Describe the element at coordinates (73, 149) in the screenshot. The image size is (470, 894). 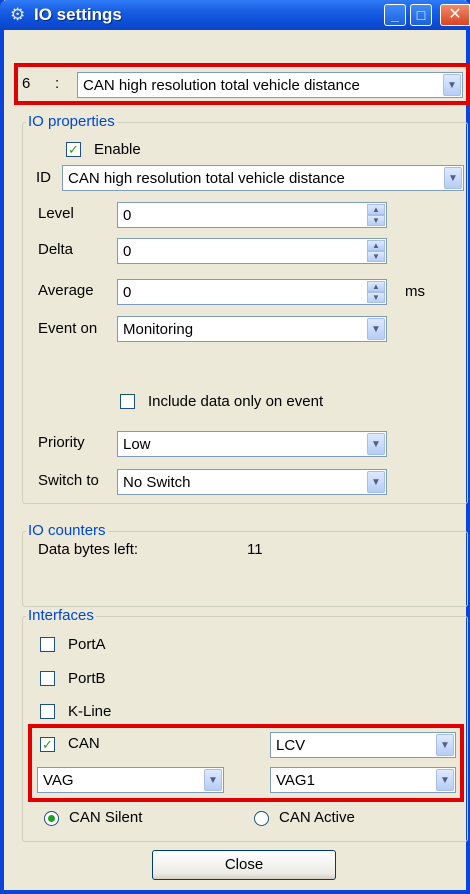
I see `enable-checkbox: ✓` at that location.